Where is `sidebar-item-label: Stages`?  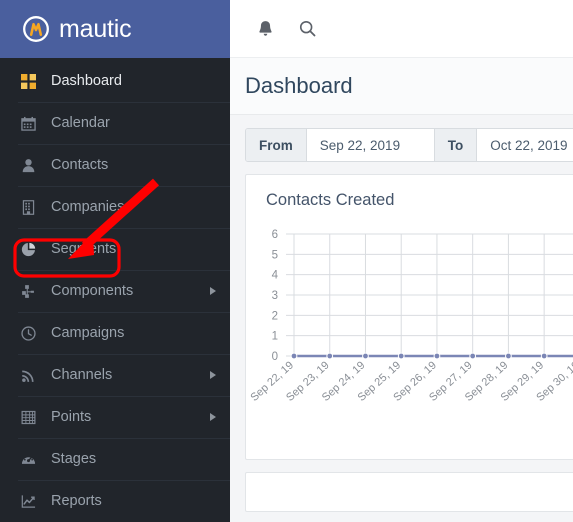 sidebar-item-label: Stages is located at coordinates (74, 459).